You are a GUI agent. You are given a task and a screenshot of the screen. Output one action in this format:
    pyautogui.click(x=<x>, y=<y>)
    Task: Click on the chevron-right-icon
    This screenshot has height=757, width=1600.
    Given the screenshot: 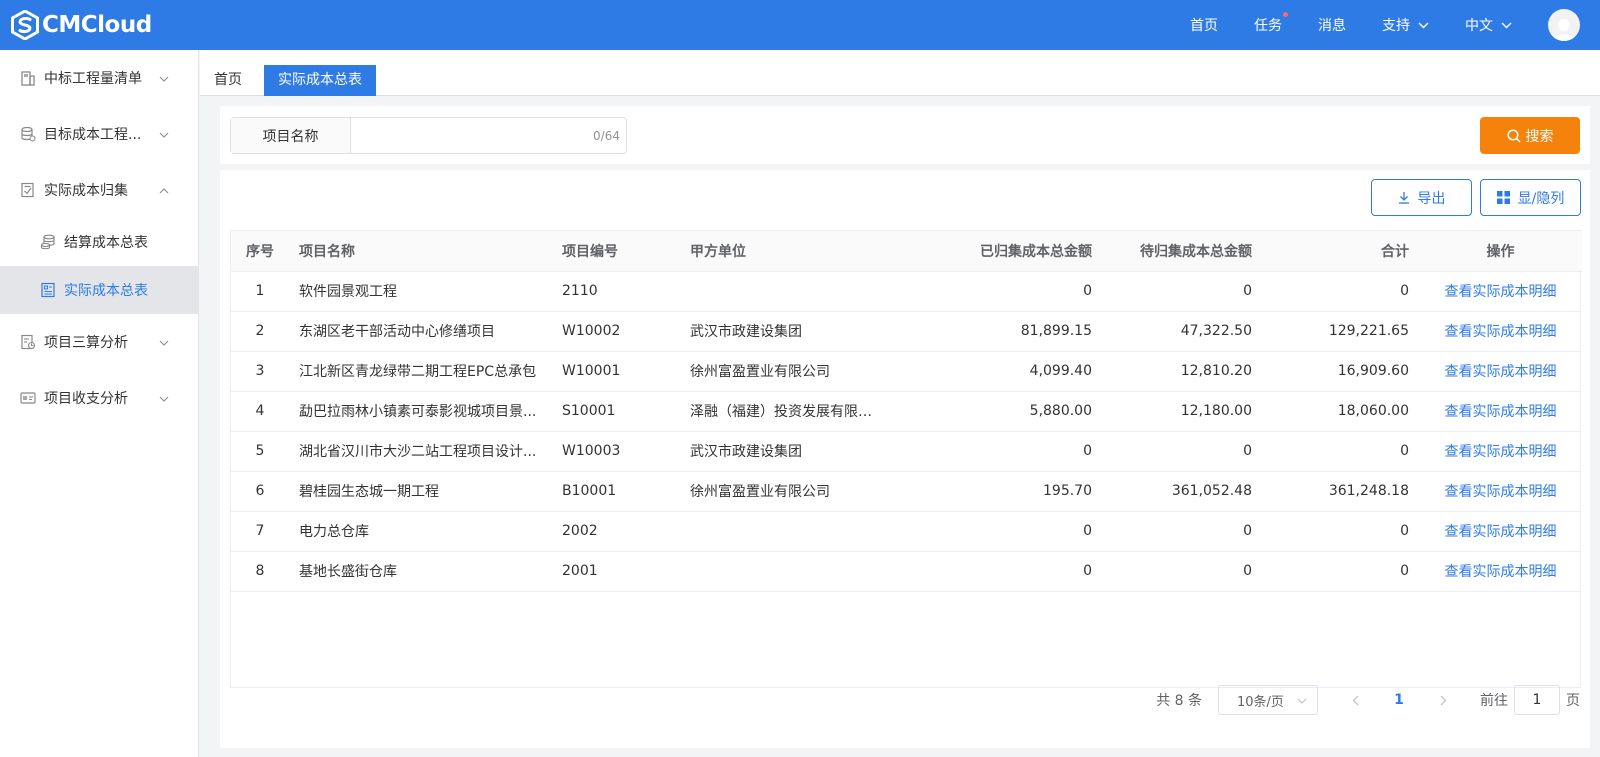 What is the action you would take?
    pyautogui.click(x=1443, y=700)
    